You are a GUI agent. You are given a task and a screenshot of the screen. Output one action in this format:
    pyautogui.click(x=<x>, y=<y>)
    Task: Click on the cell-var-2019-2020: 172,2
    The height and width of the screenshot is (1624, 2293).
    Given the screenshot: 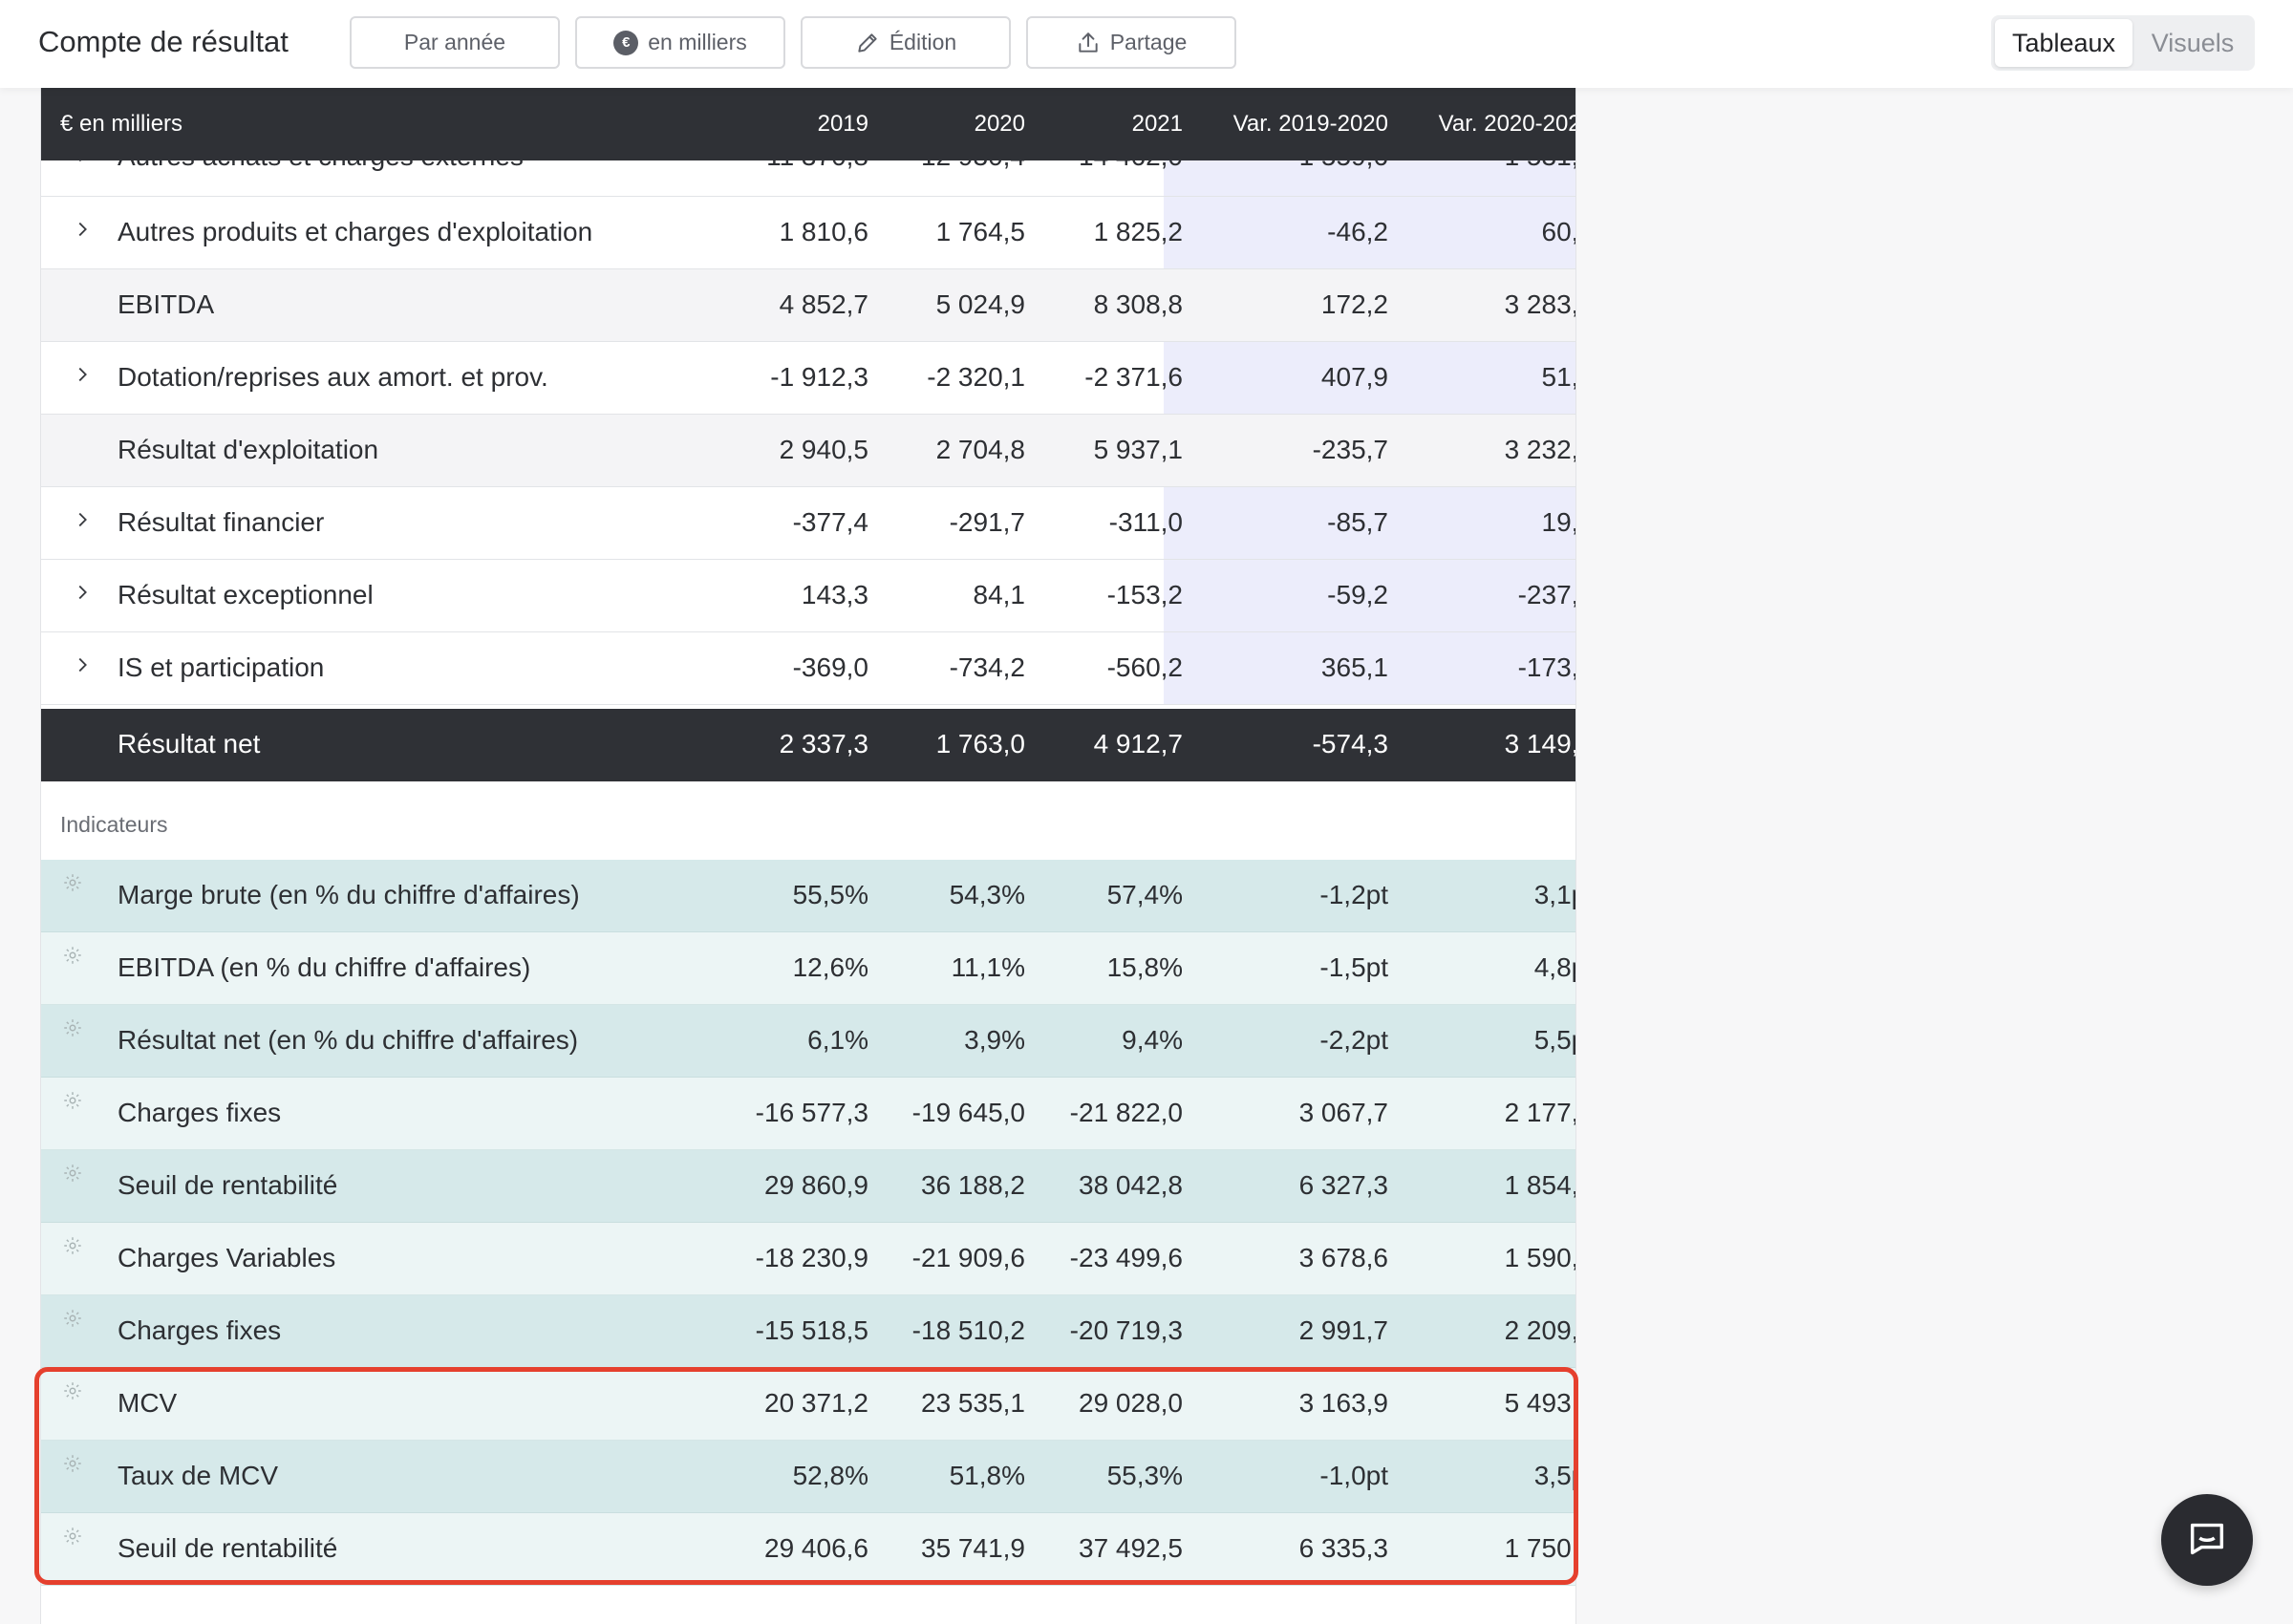 What is the action you would take?
    pyautogui.click(x=1354, y=304)
    